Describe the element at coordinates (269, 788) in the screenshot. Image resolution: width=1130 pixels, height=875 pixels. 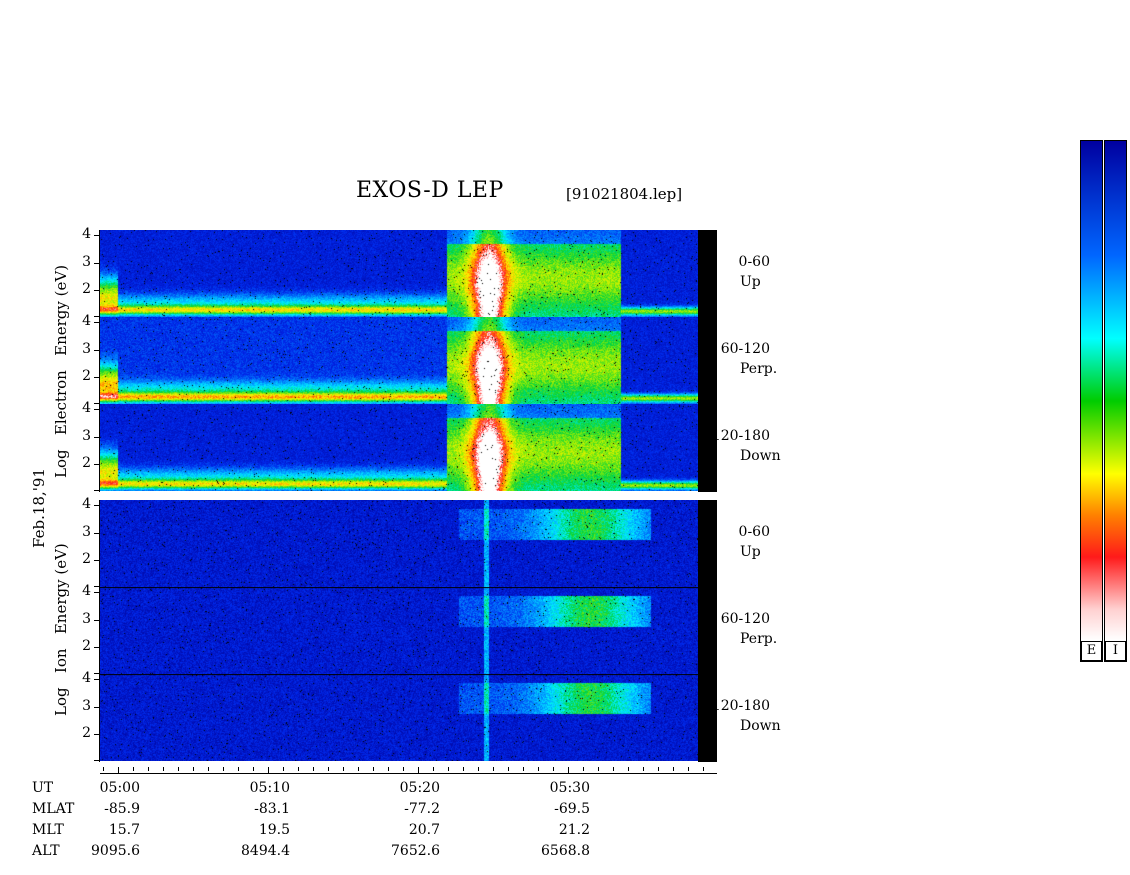
I see `table-cell-ut: 05:10` at that location.